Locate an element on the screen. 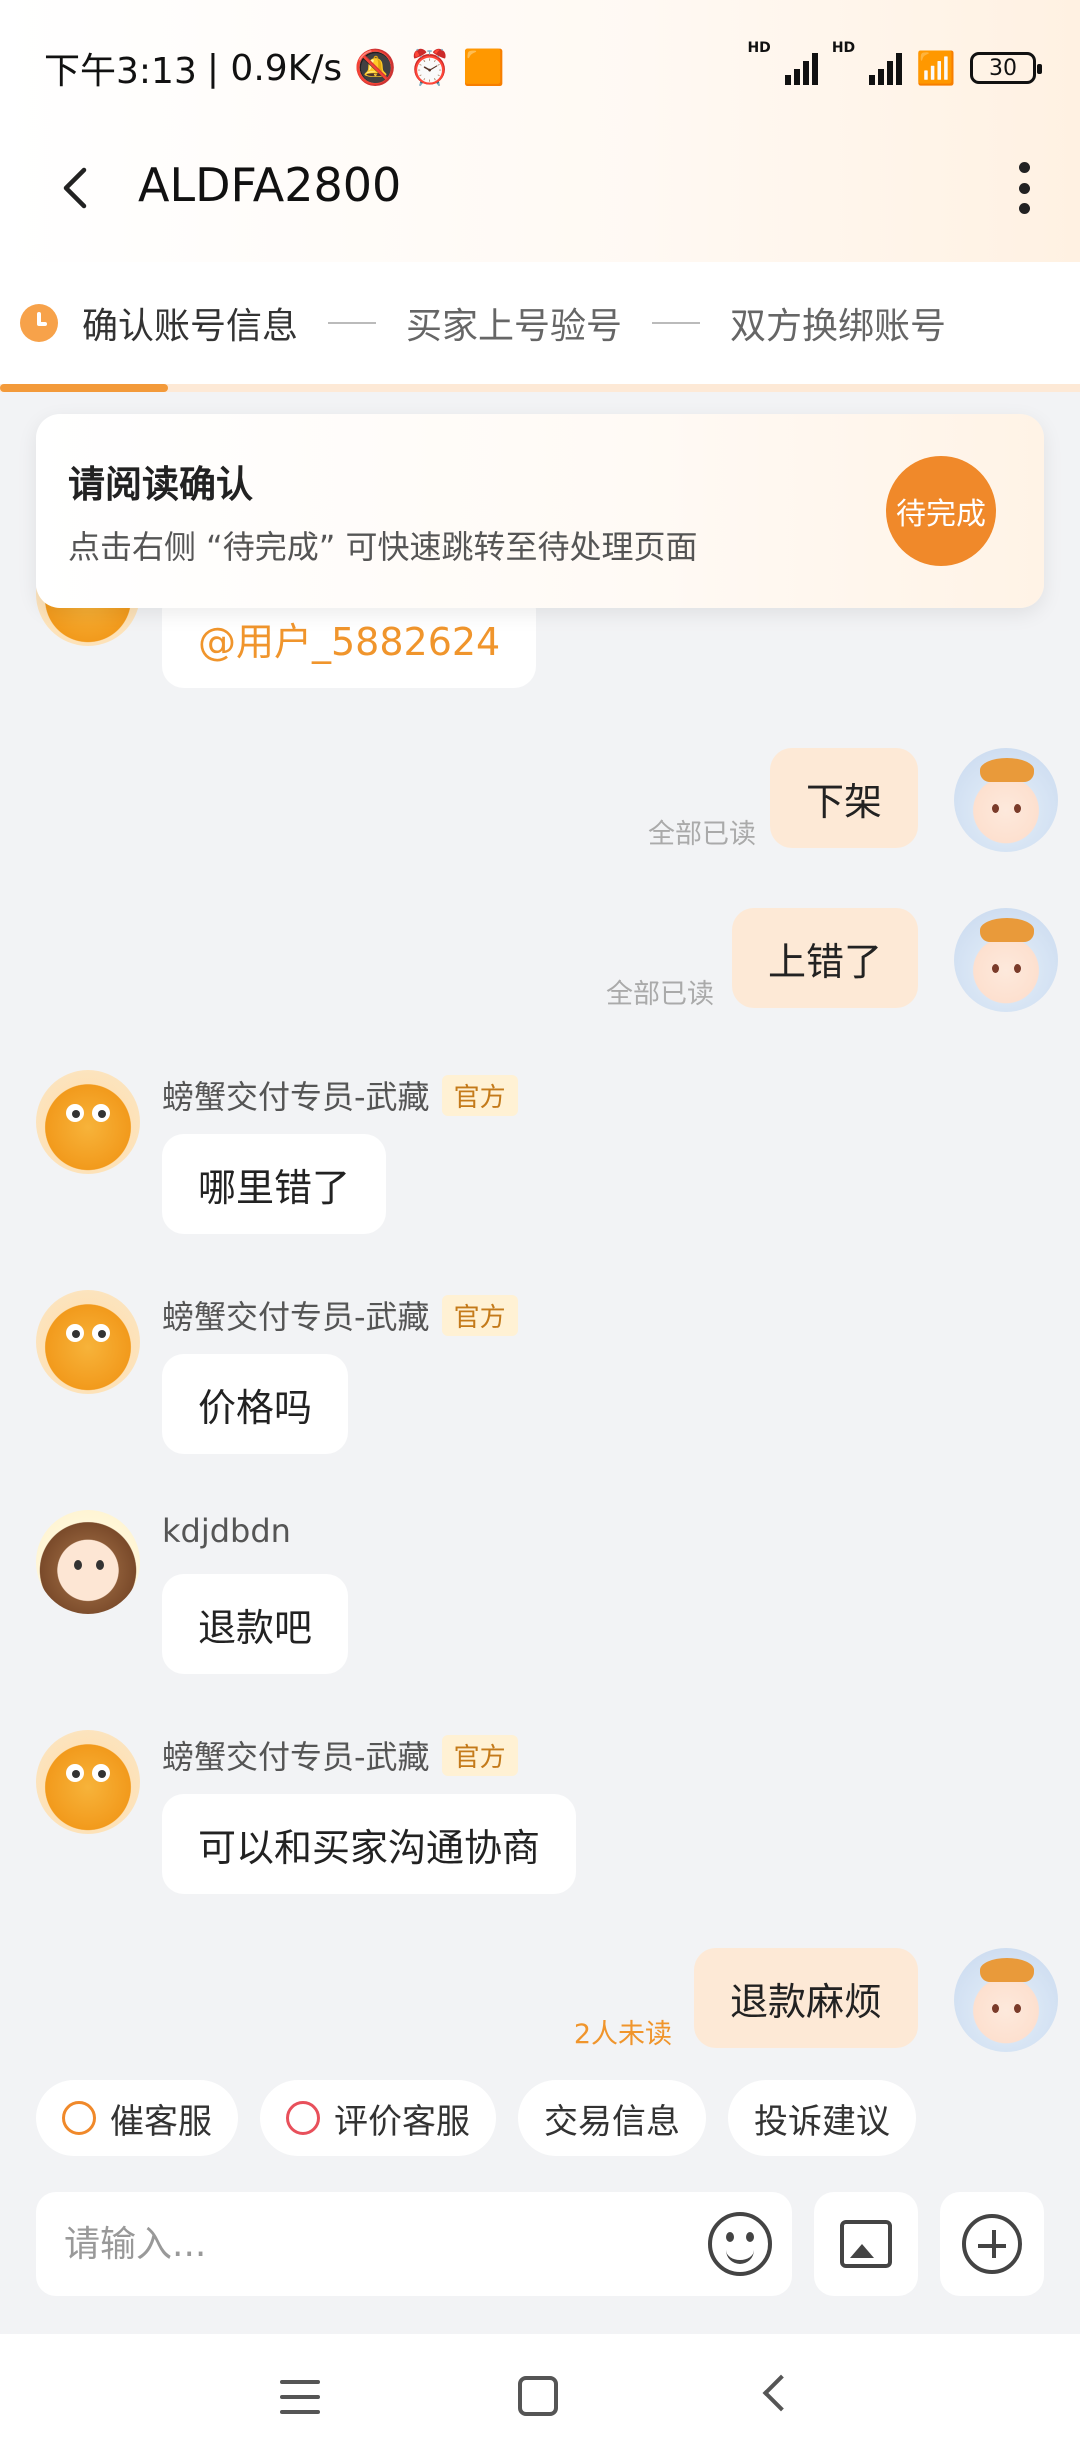  chip-label: 投诉建议 is located at coordinates (822, 2121).